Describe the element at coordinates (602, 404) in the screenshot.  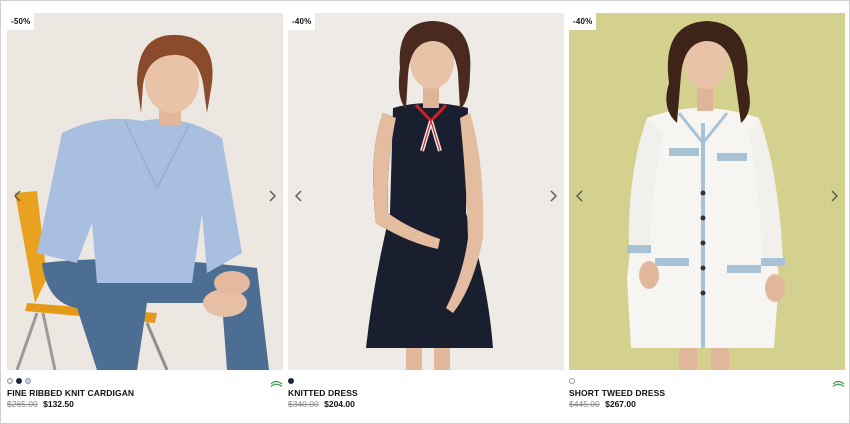
I see `product-price: $445.00 $267.00` at that location.